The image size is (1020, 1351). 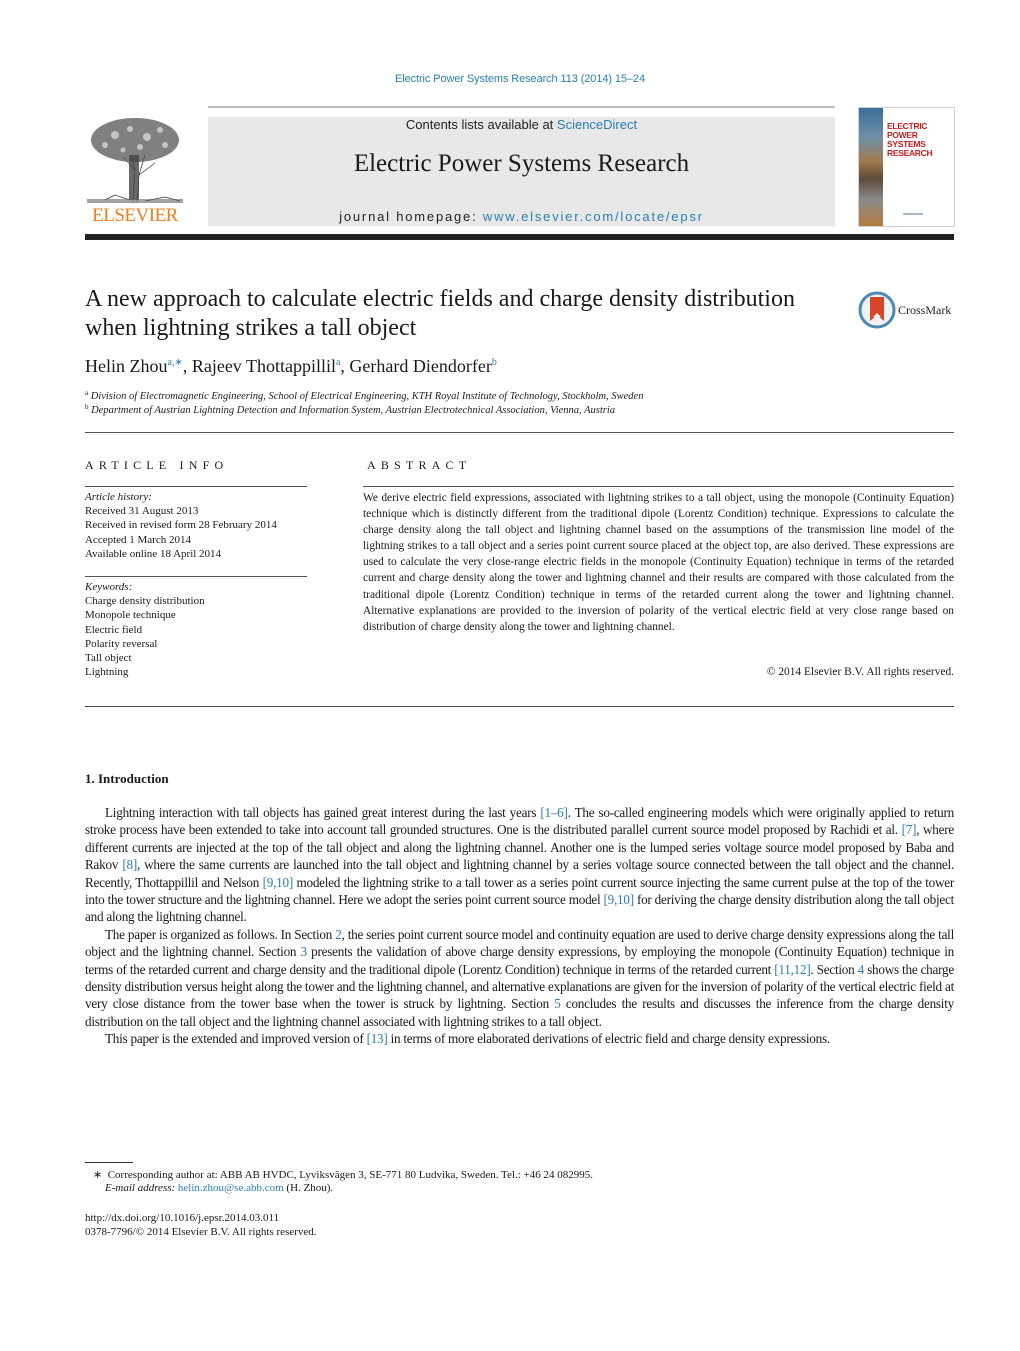 I want to click on keyword-item: Charge density distribution, so click(x=145, y=601).